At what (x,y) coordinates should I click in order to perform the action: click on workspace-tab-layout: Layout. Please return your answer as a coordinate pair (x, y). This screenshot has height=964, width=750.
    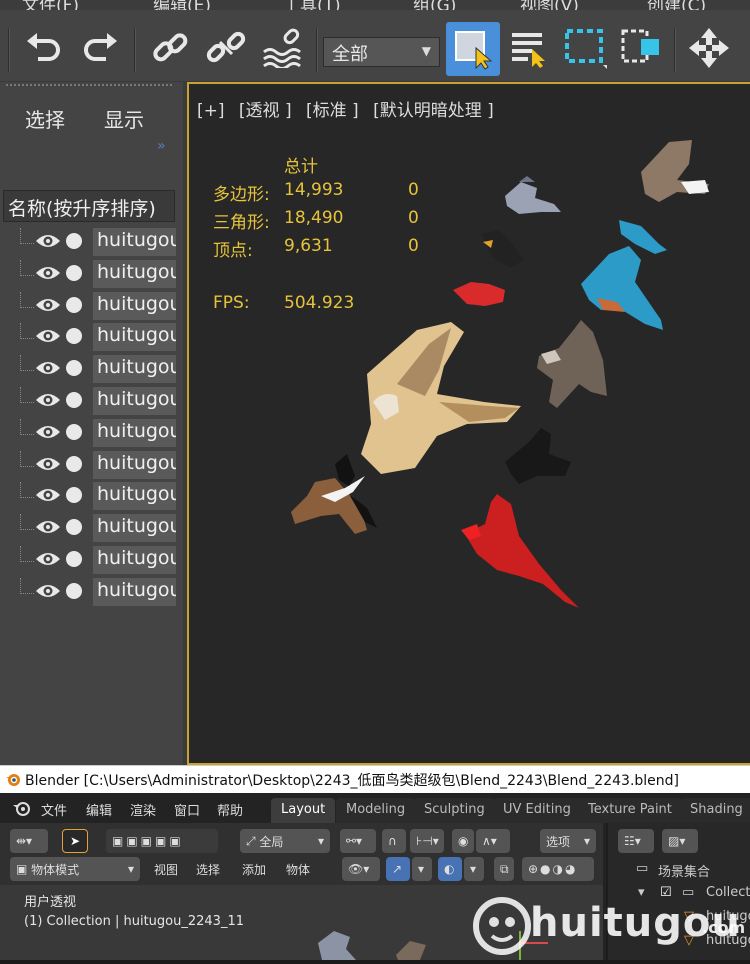
    Looking at the image, I should click on (303, 810).